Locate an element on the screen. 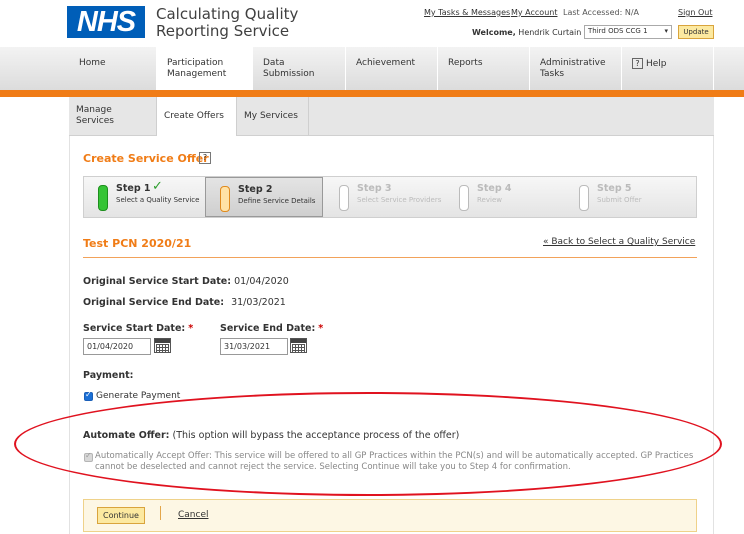  organisation-value: Third ODS CCG 1 is located at coordinates (618, 31).